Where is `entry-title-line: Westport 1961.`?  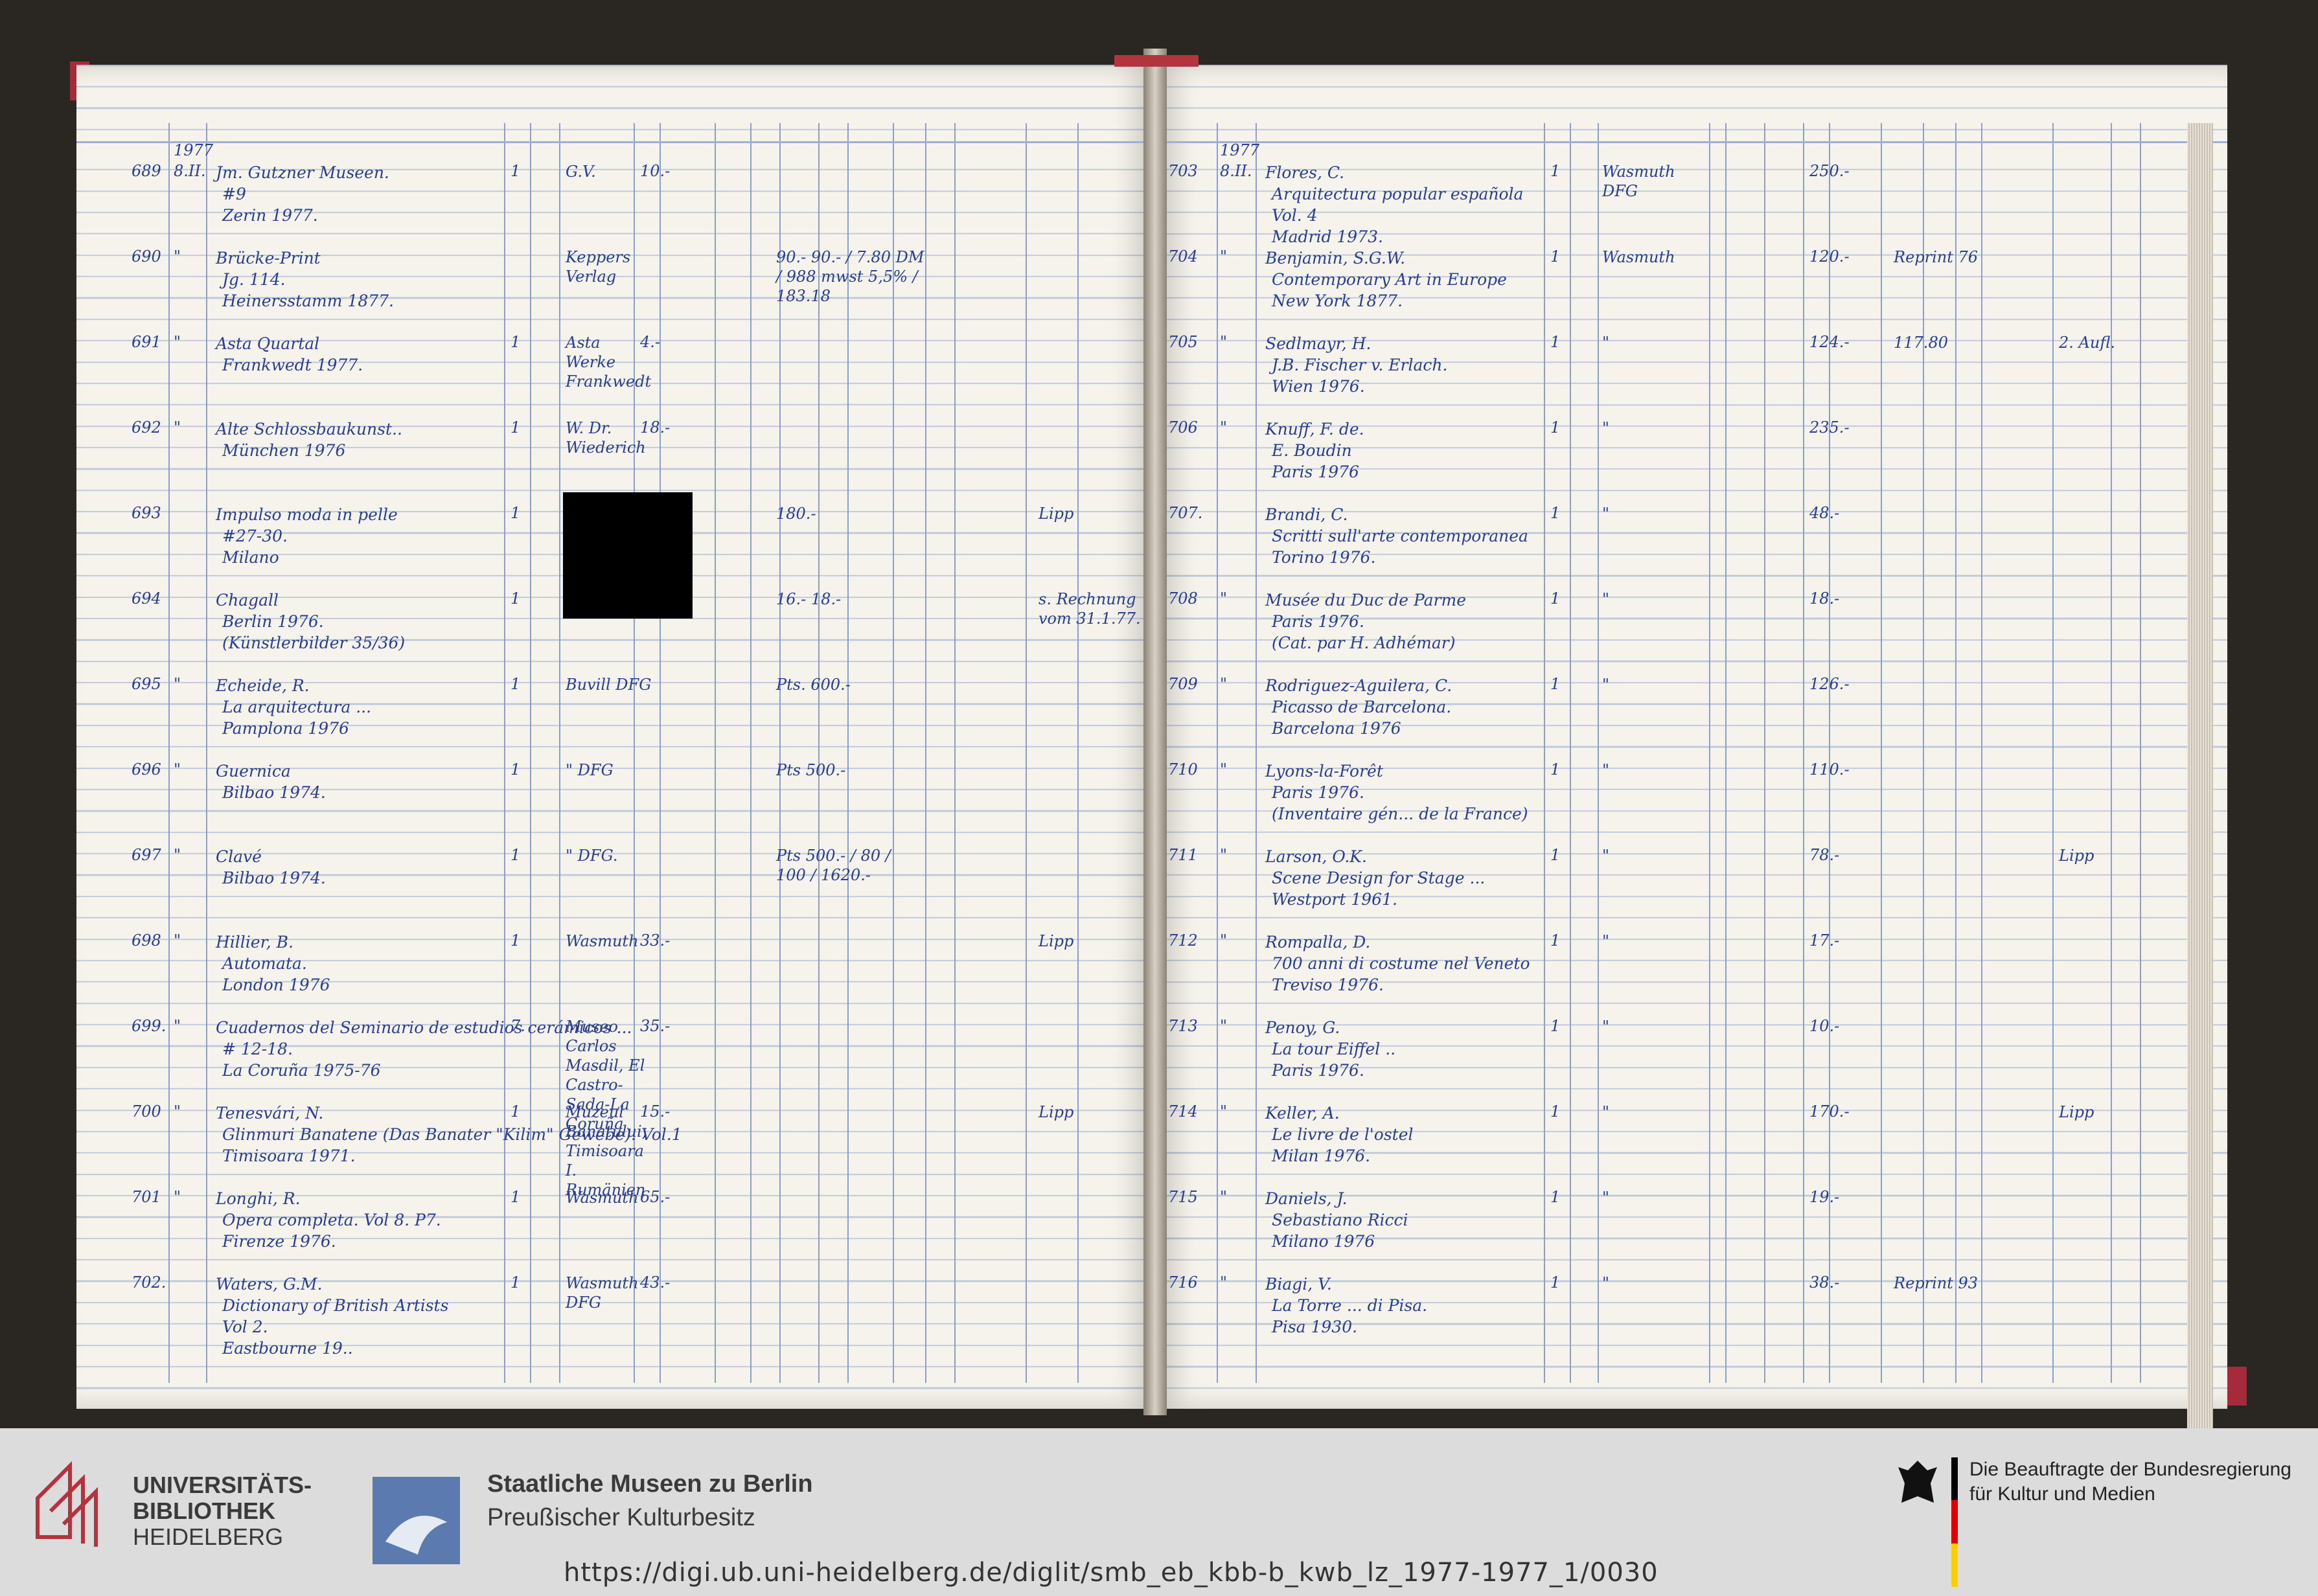 entry-title-line: Westport 1961. is located at coordinates (1334, 899).